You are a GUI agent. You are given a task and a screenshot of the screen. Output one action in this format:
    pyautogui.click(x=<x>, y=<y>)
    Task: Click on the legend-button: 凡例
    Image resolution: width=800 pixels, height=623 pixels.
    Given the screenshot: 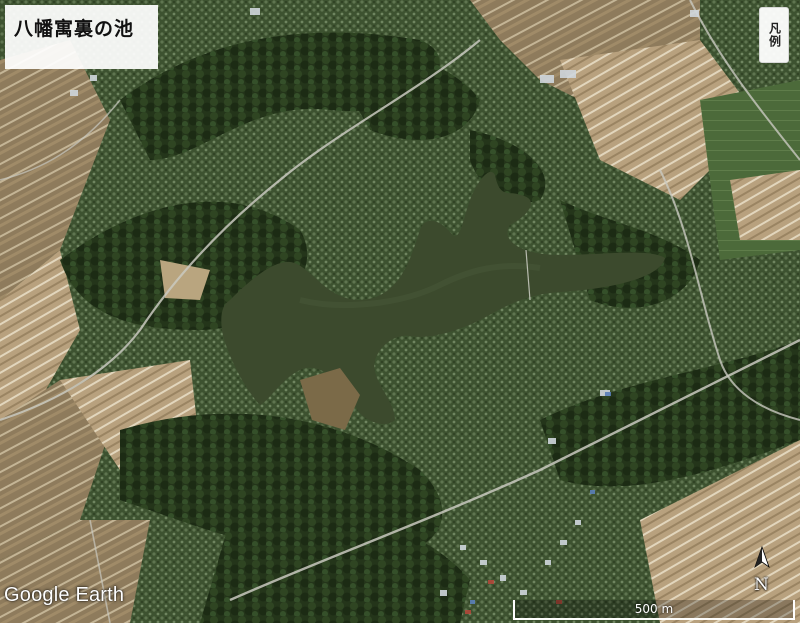 What is the action you would take?
    pyautogui.click(x=774, y=35)
    